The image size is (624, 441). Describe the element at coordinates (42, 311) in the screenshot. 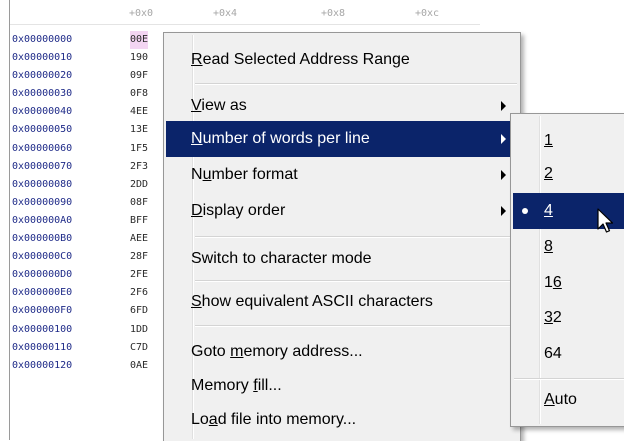

I see `memory-address: 0x000000F0` at that location.